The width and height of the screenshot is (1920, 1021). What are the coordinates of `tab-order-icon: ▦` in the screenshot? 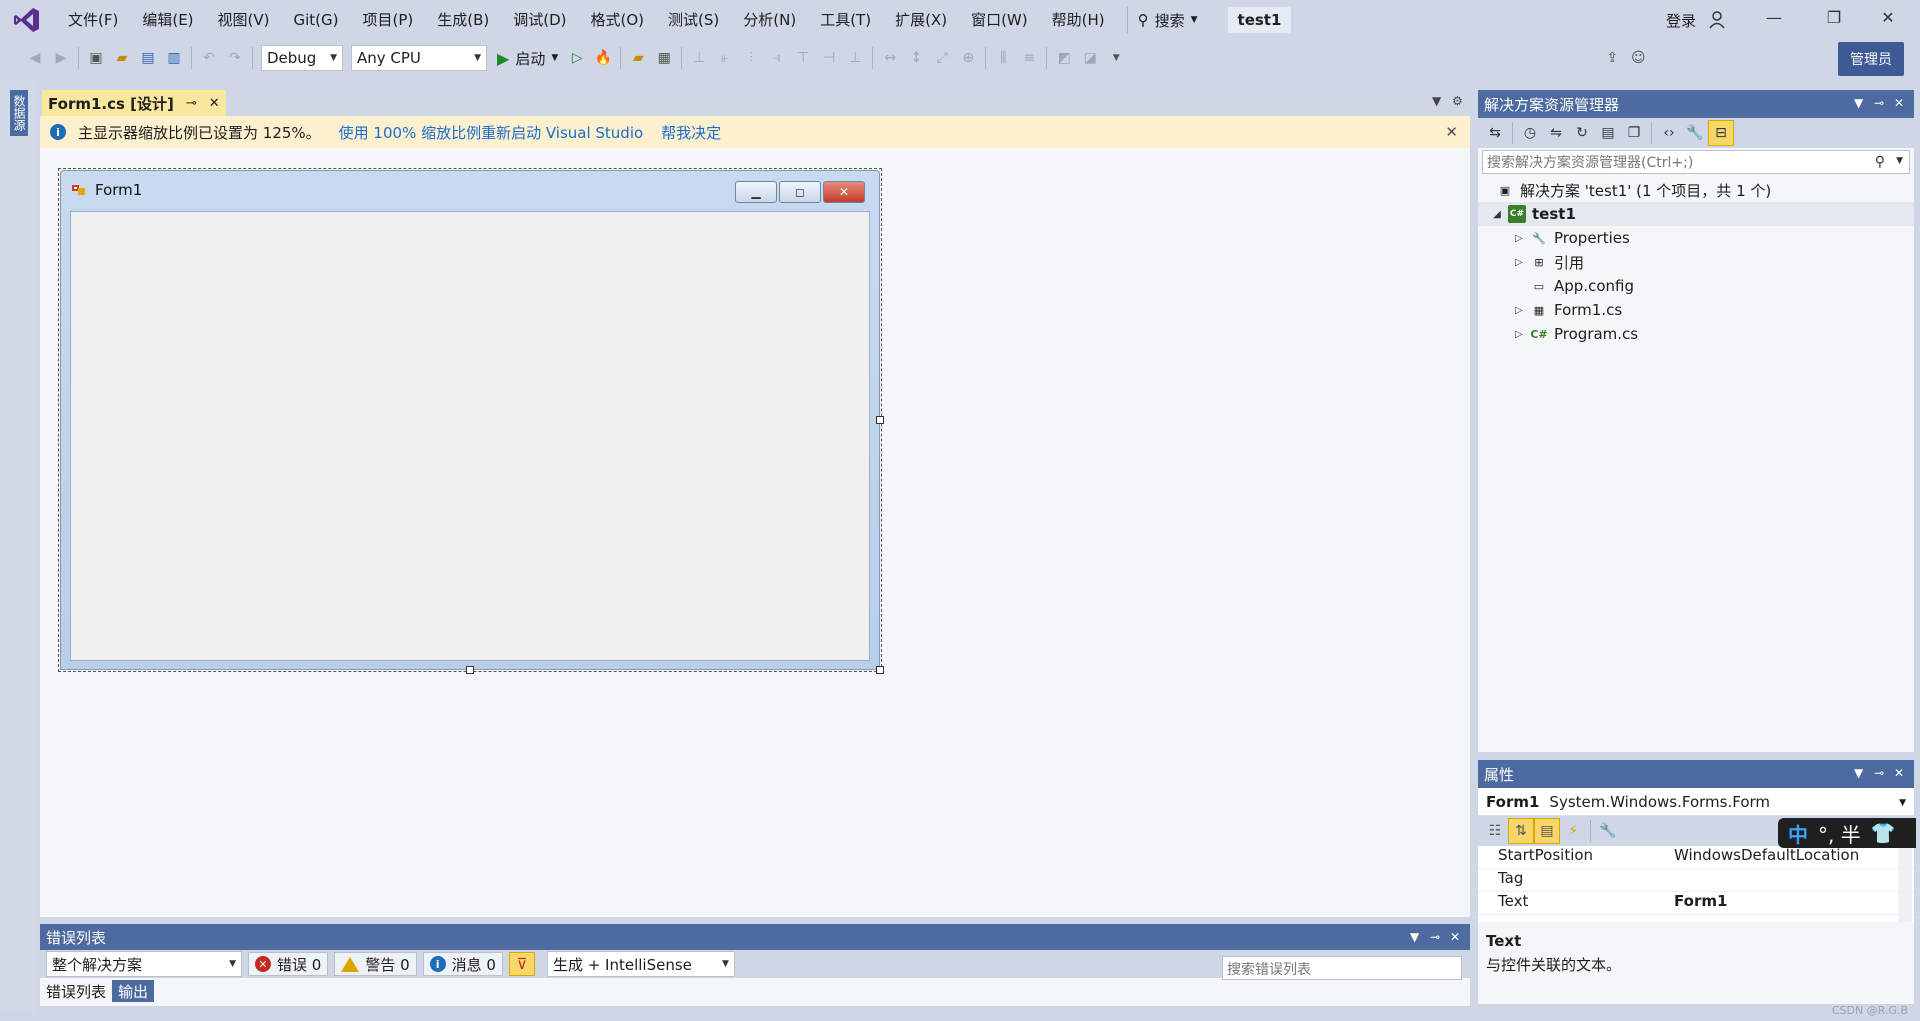 It's located at (664, 58).